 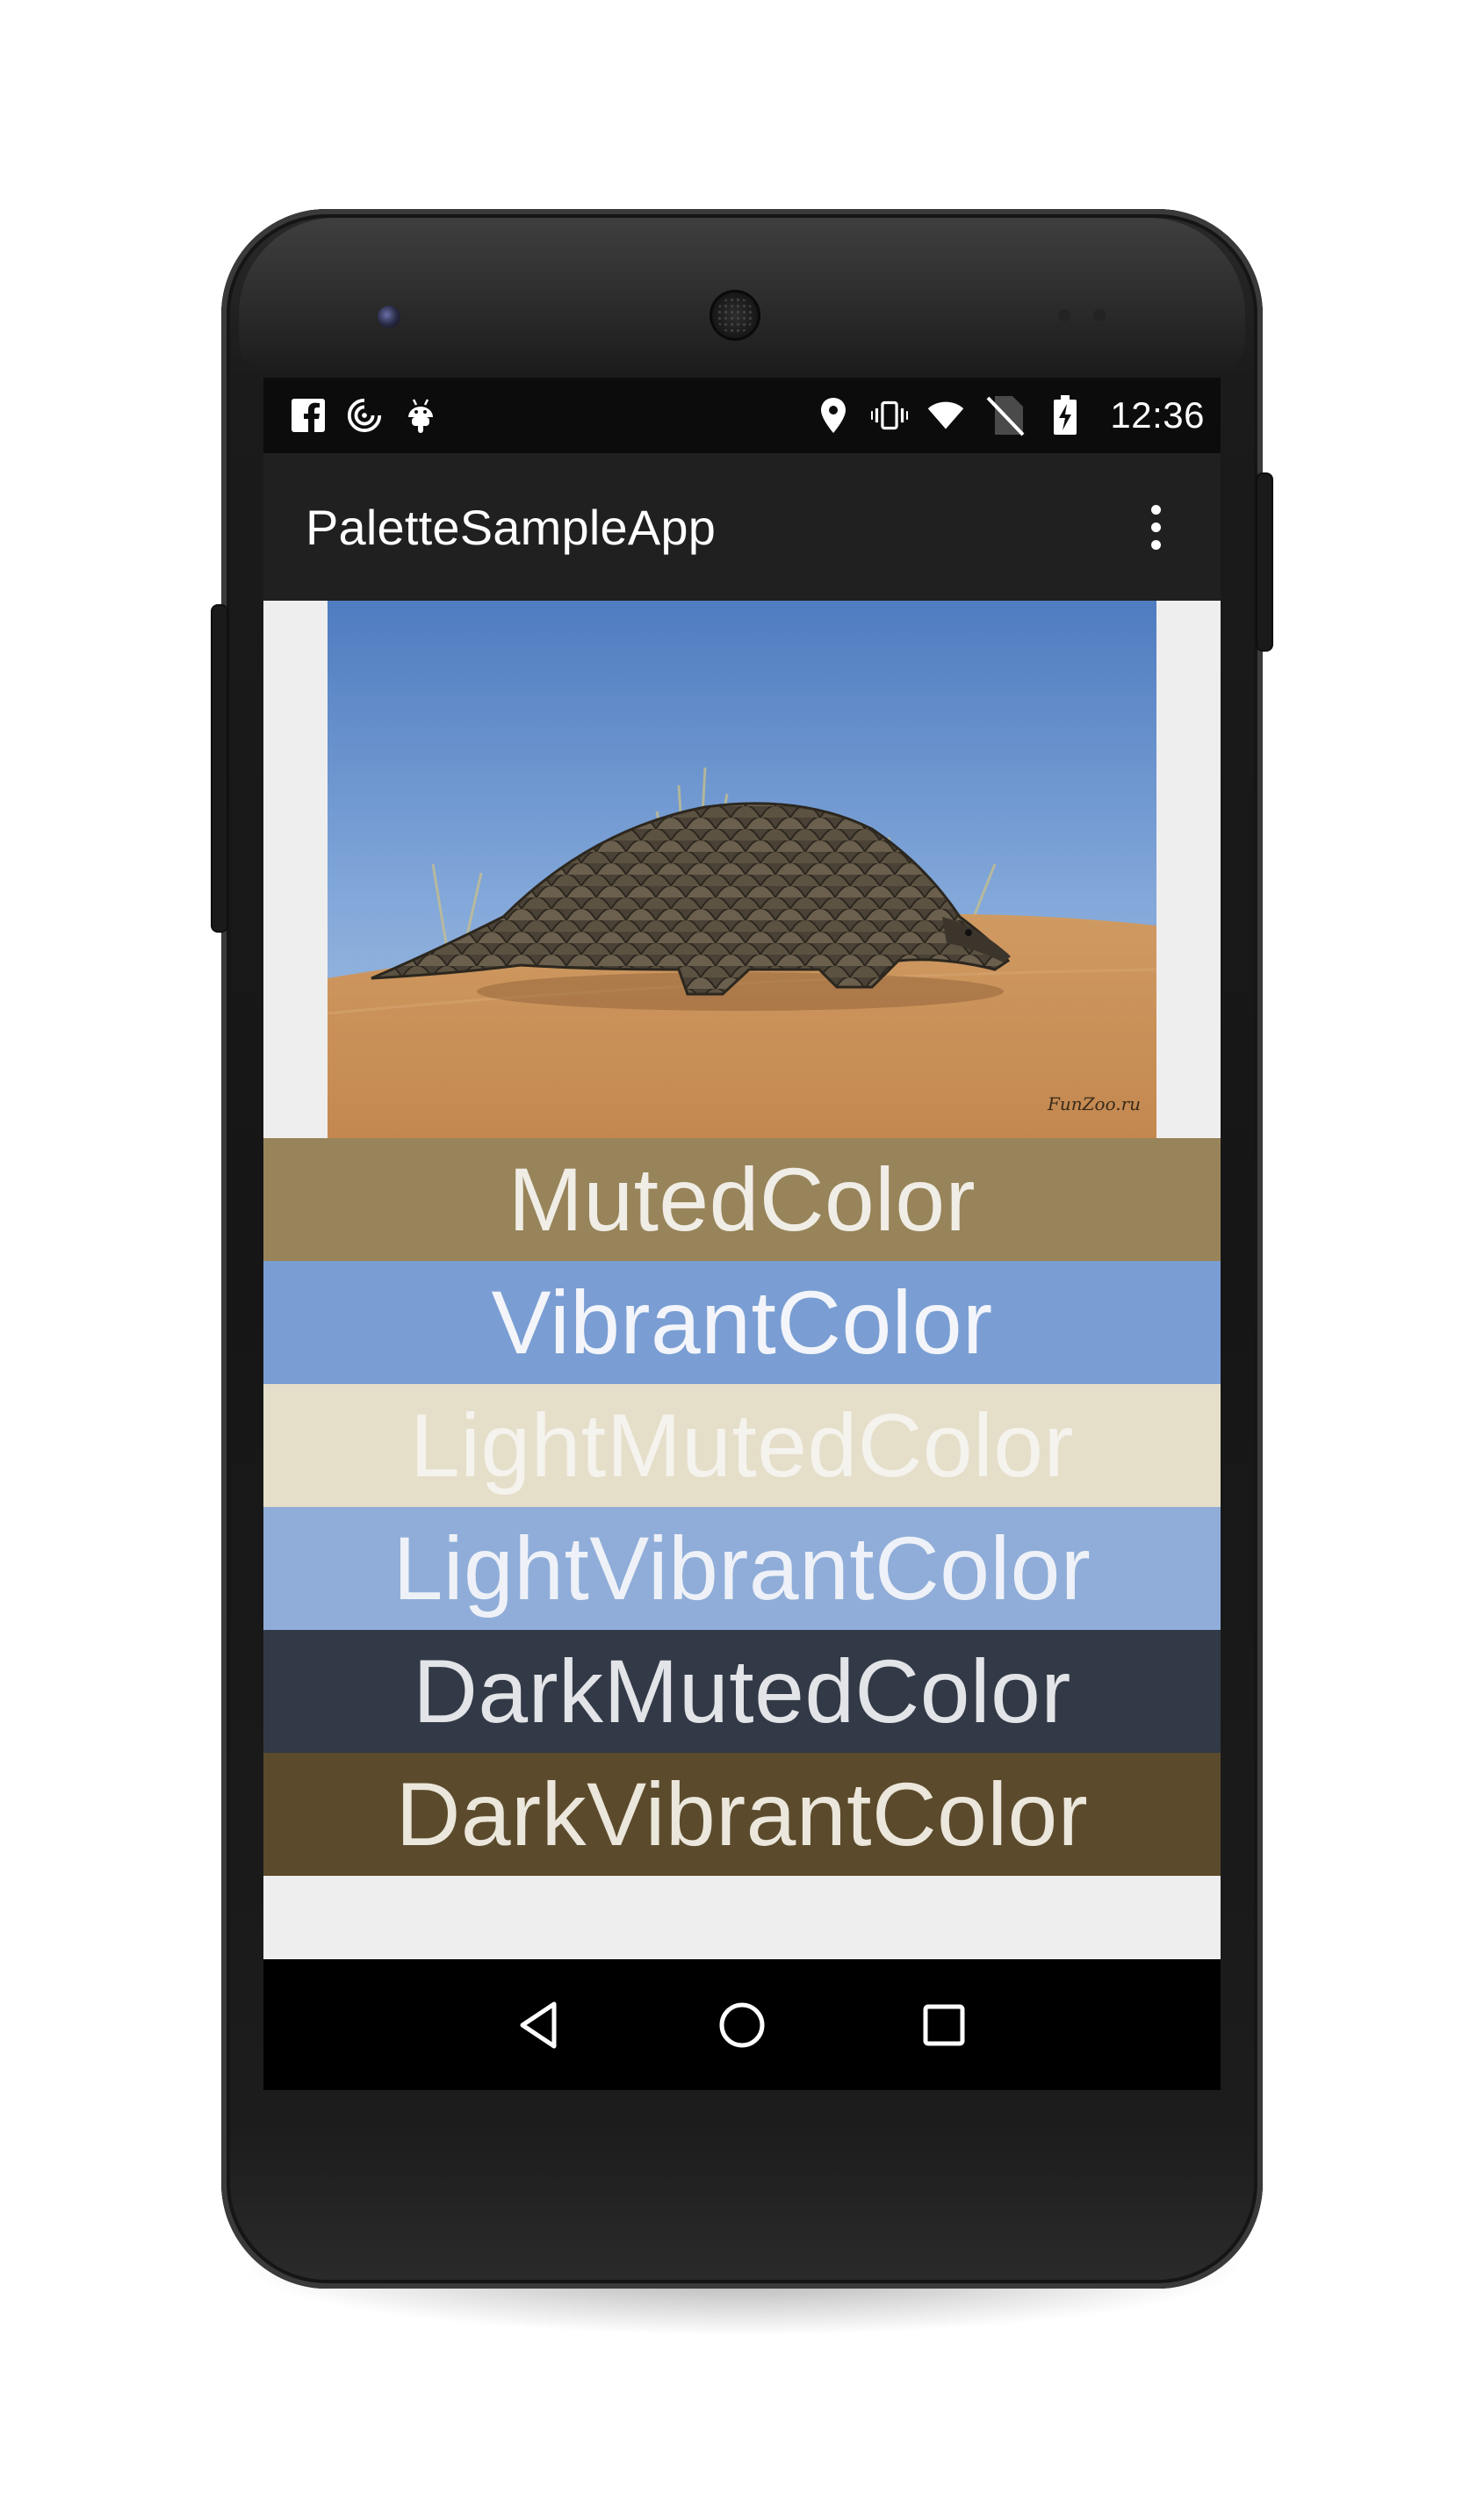 I want to click on swatch-label: MutedColor, so click(x=742, y=1199).